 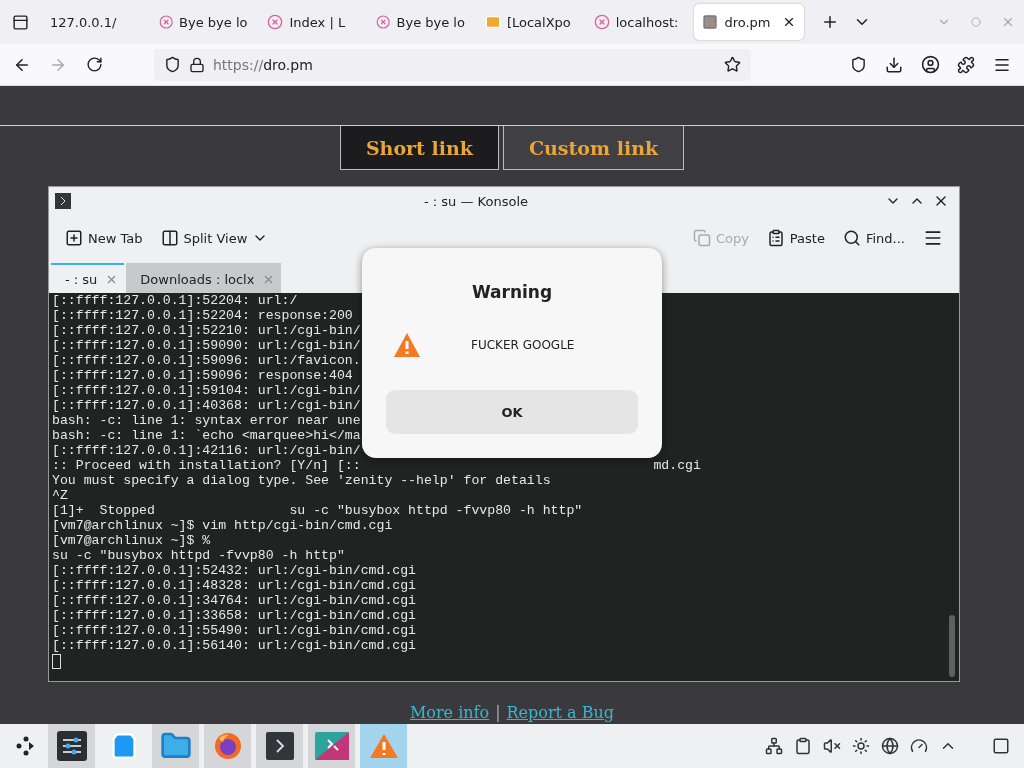 I want to click on bookmark-star-icon, so click(x=732, y=64).